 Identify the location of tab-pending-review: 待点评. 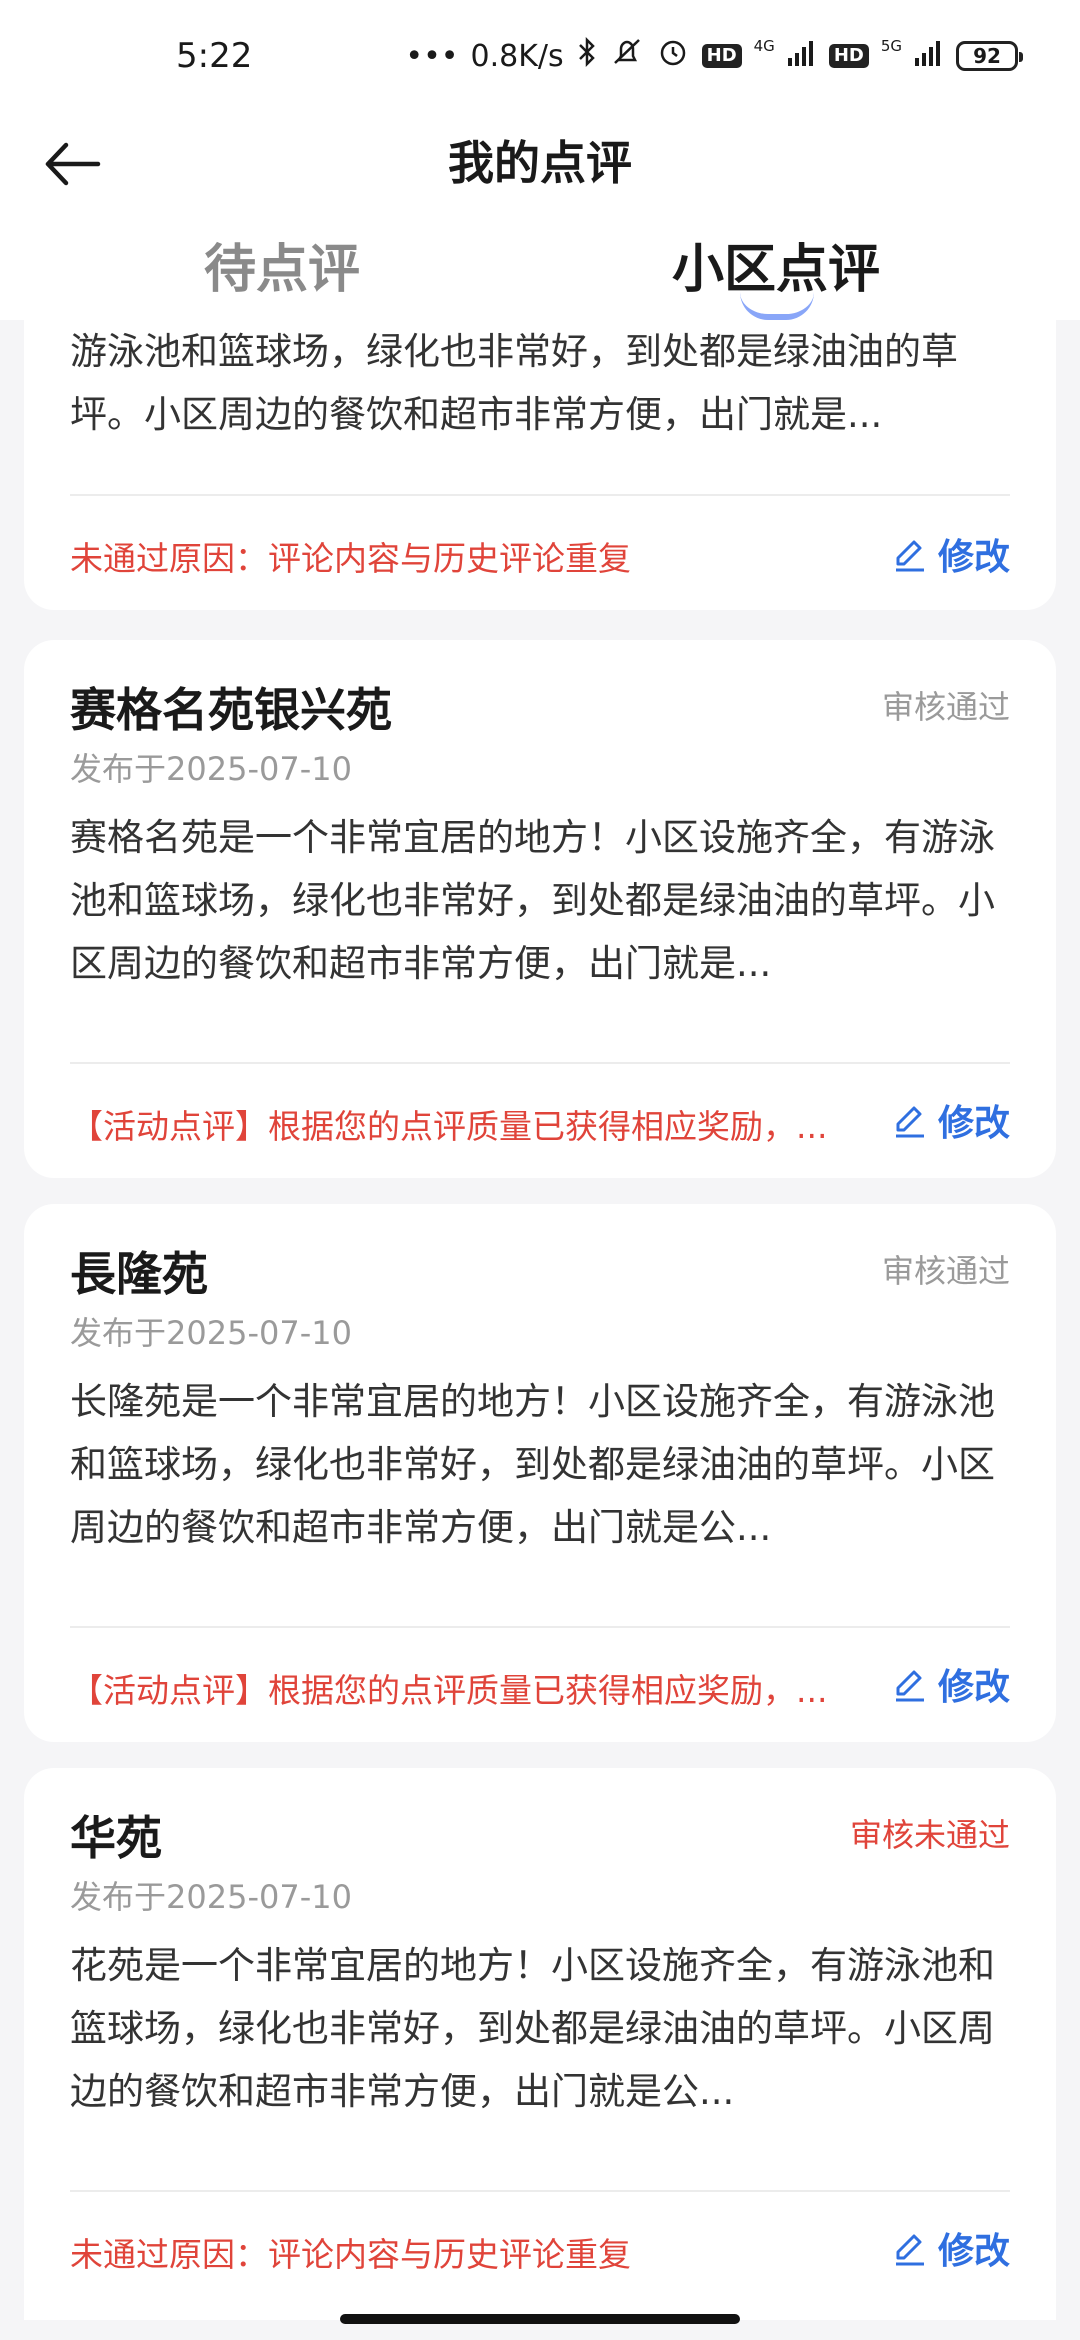
(282, 270).